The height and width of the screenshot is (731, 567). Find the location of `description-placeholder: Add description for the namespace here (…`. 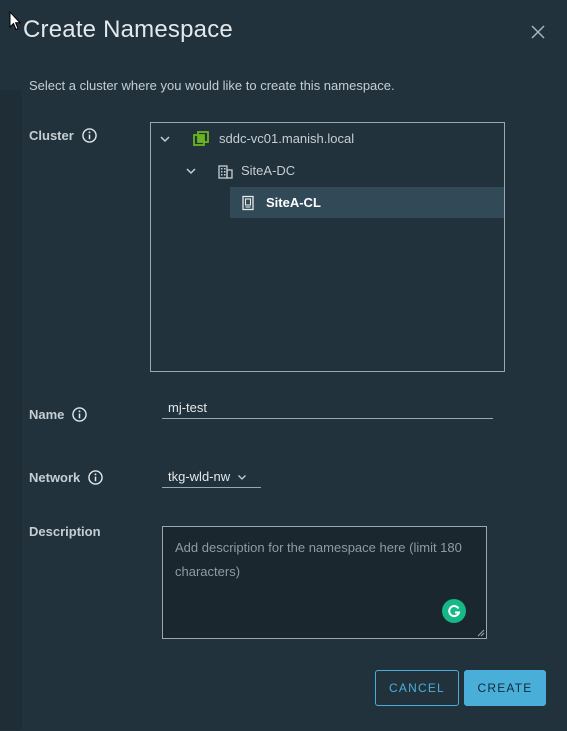

description-placeholder: Add description for the namespace here (… is located at coordinates (318, 559).